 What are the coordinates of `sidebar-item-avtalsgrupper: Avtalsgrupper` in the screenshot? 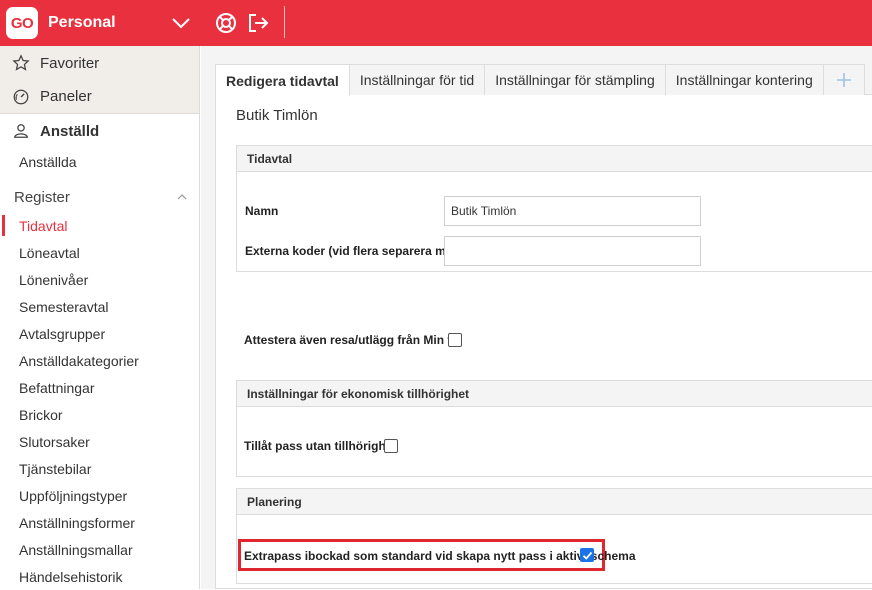 It's located at (99, 333).